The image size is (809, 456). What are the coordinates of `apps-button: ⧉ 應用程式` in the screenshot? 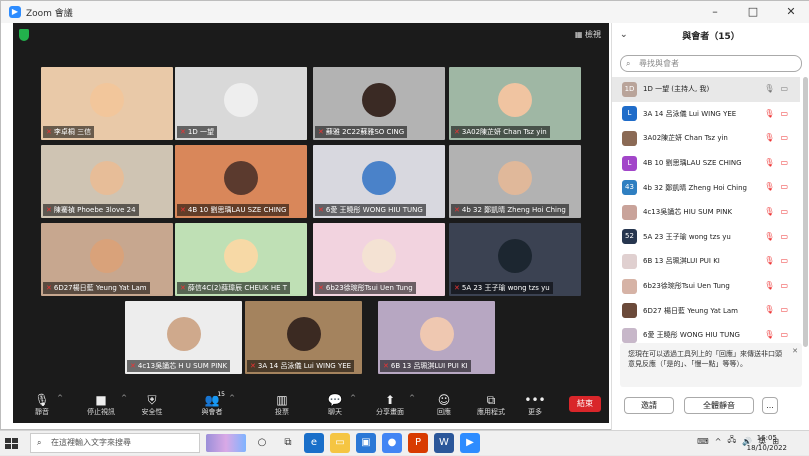 It's located at (491, 404).